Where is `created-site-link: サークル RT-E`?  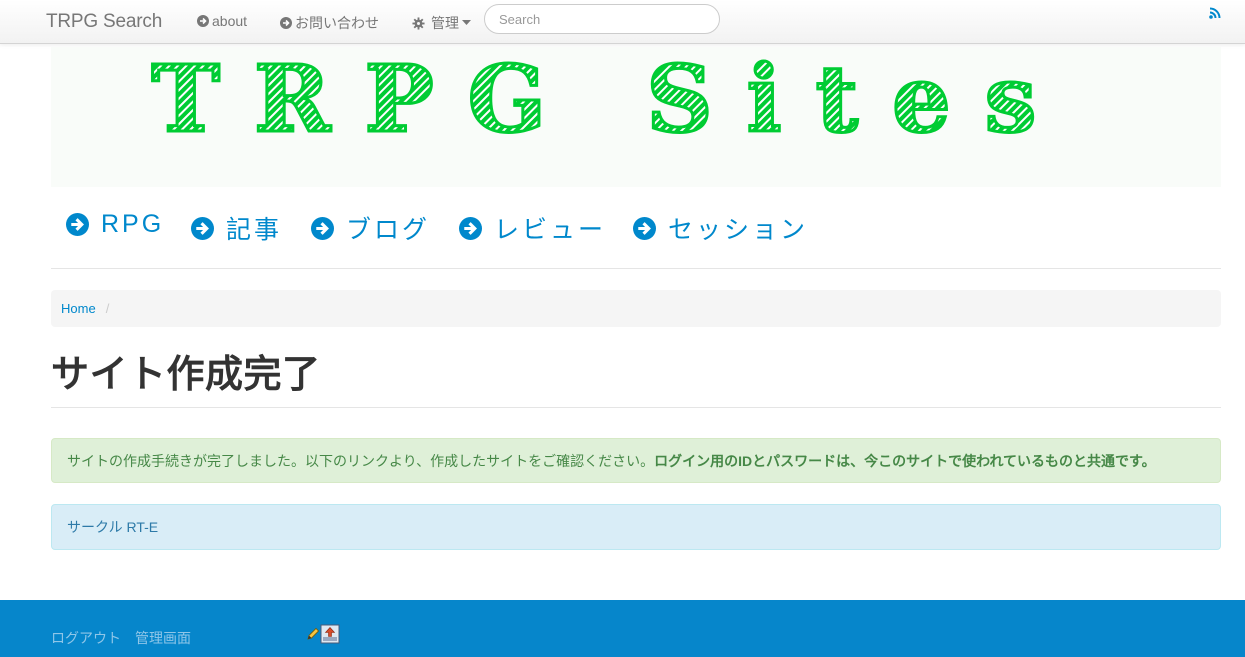 created-site-link: サークル RT-E is located at coordinates (112, 527).